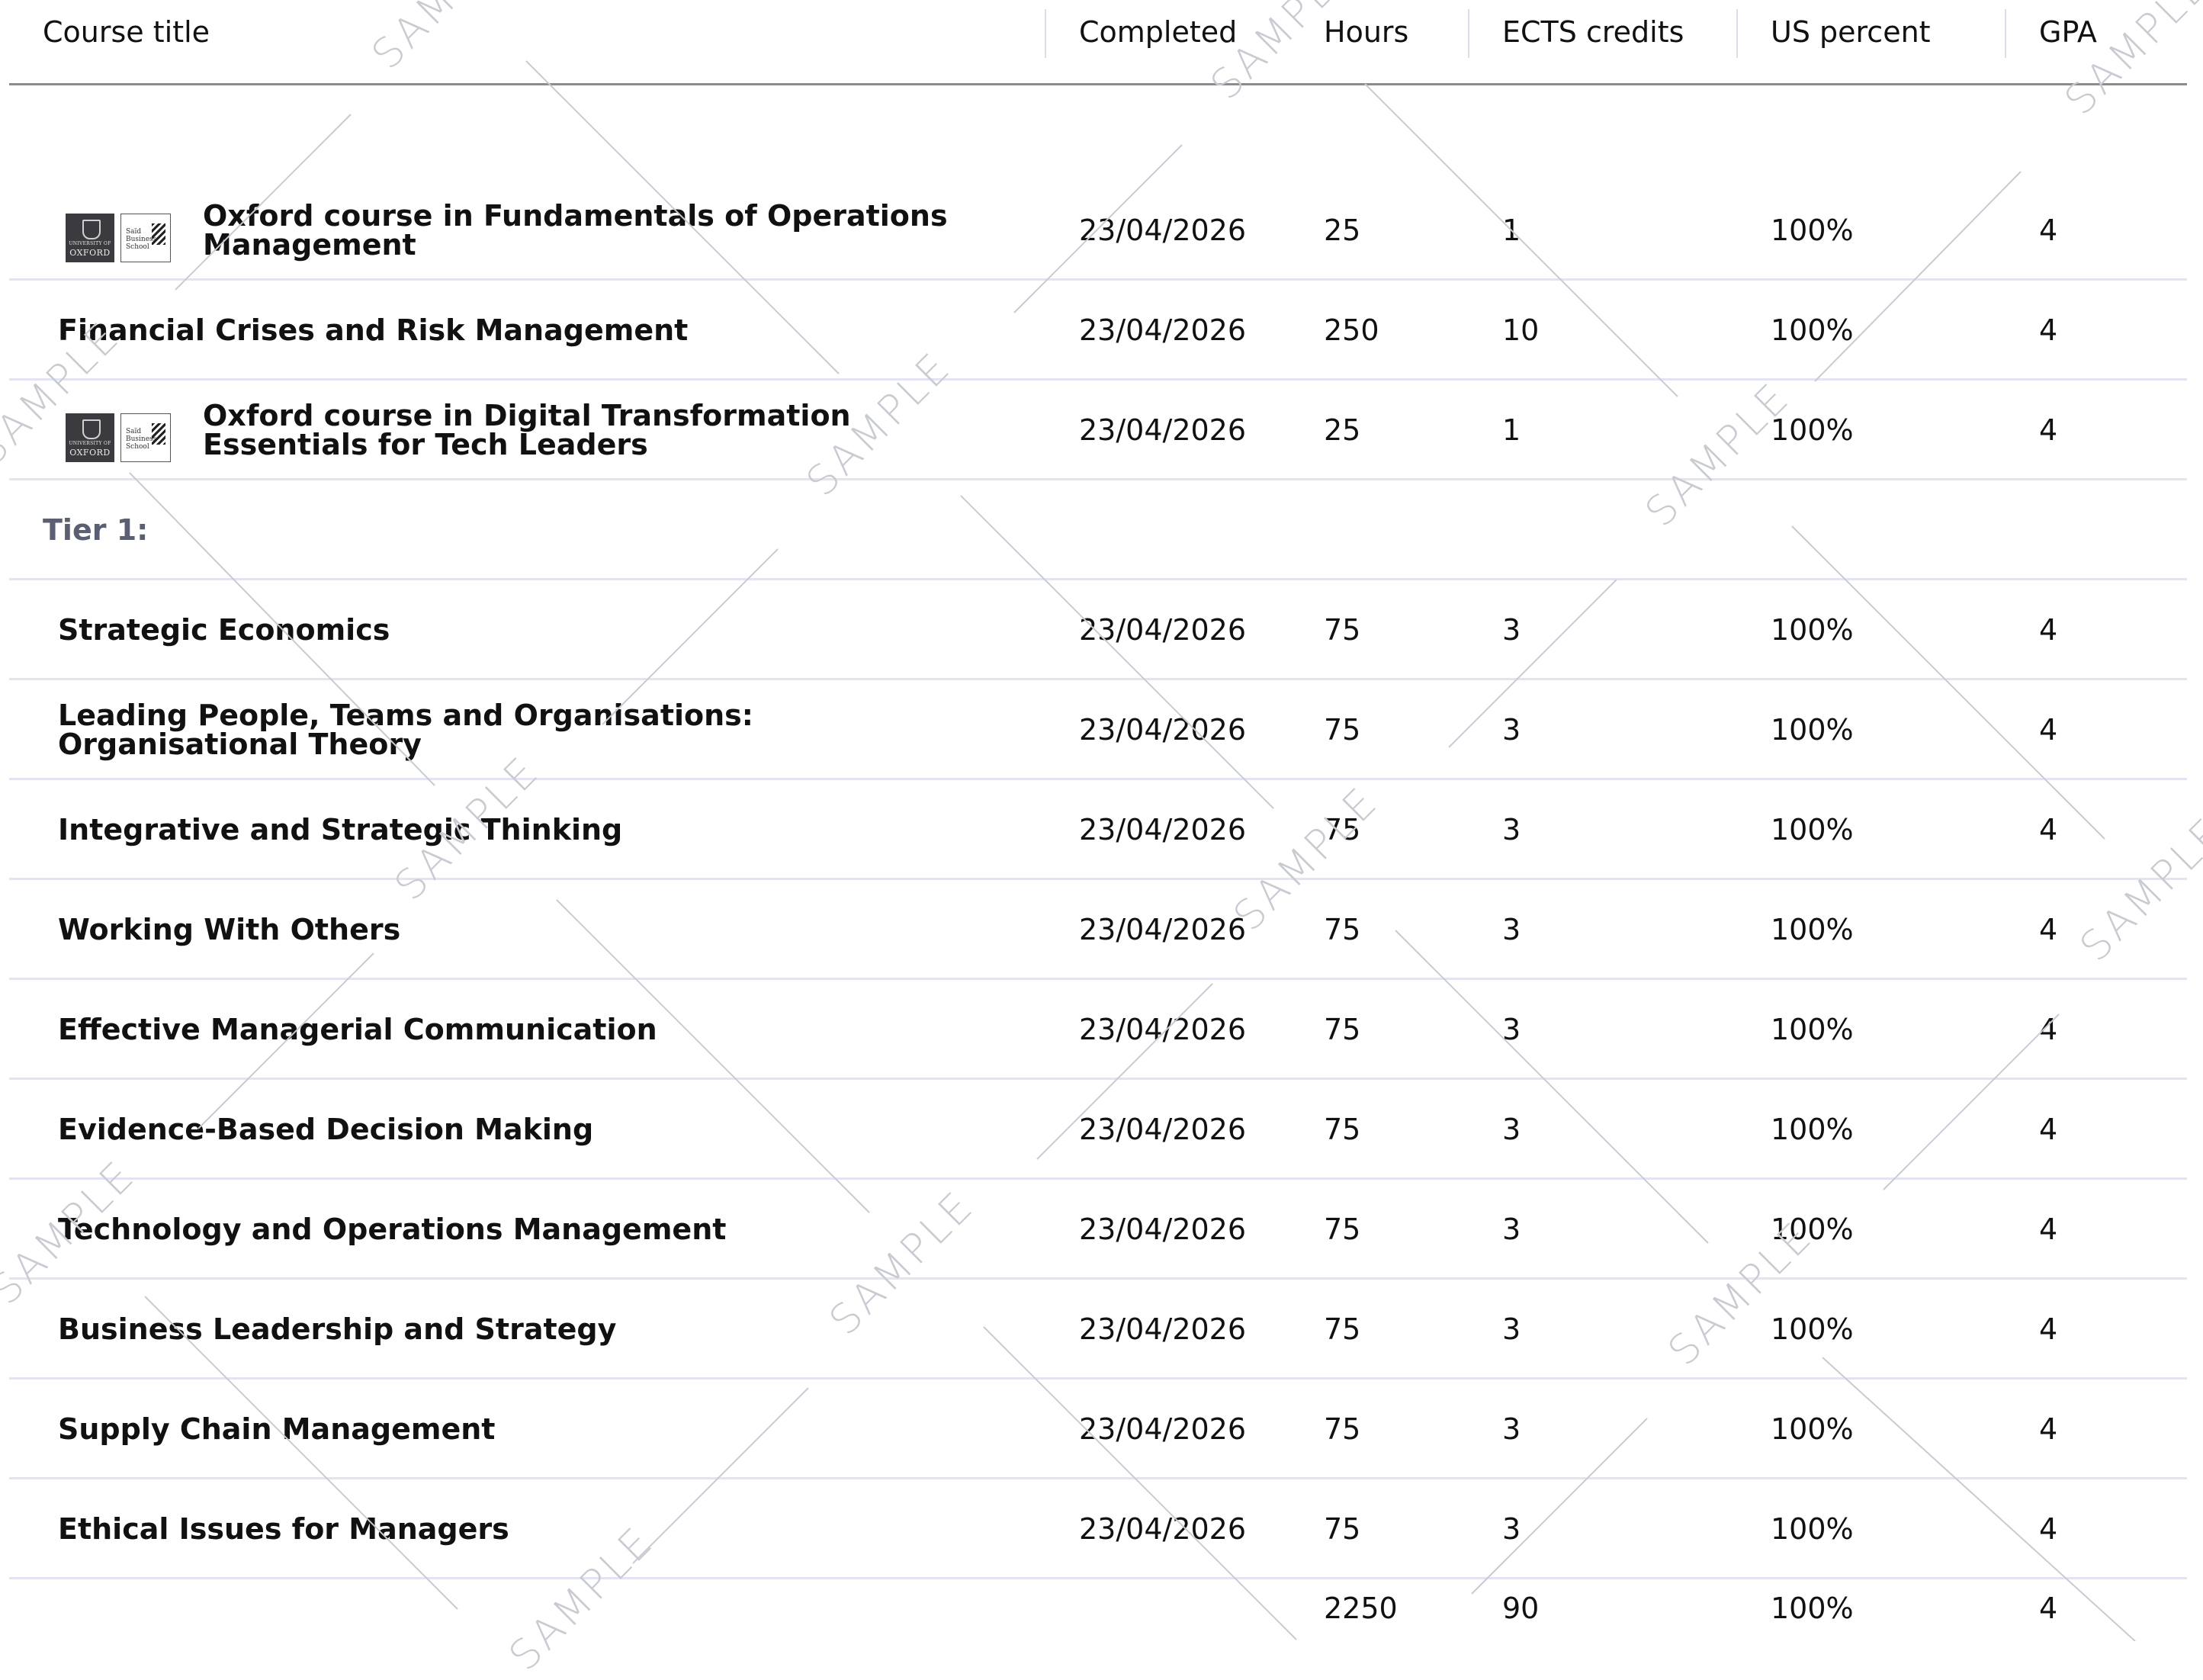 The height and width of the screenshot is (1680, 2203). I want to click on crest-small-text: UNIVERSITY OF, so click(90, 243).